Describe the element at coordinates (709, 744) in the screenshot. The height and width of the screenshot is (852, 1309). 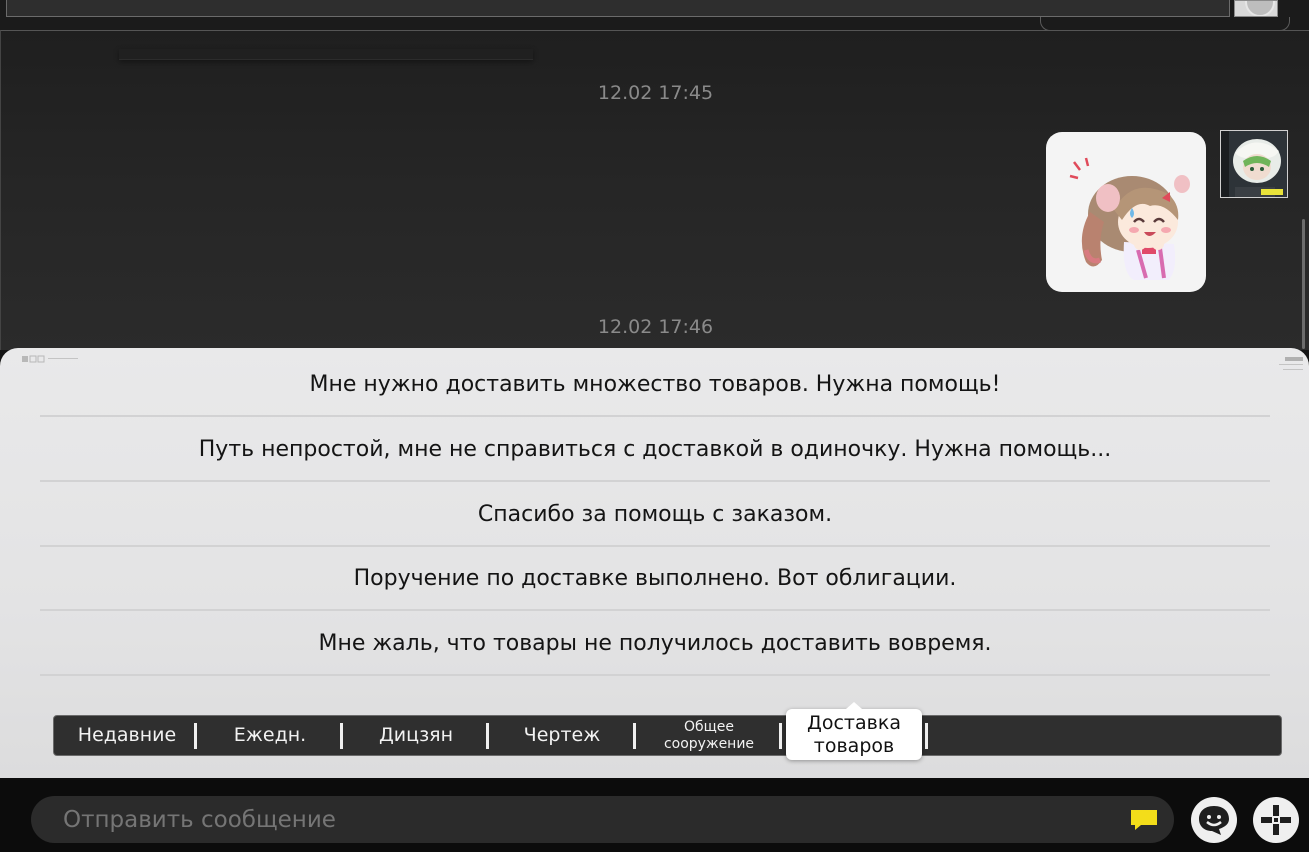
I see `tab-common-structure-line2: сооружение` at that location.